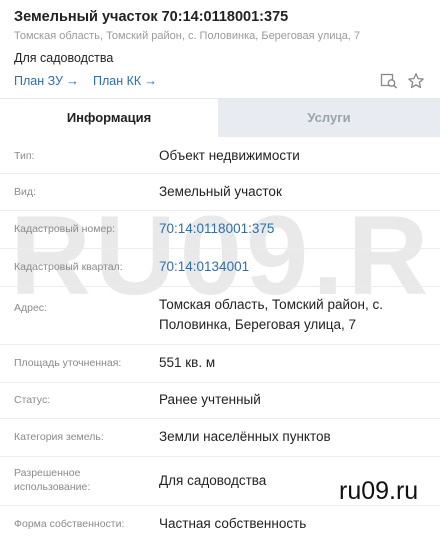 The width and height of the screenshot is (440, 546). What do you see at coordinates (294, 267) in the screenshot?
I see `cadastral-block-link: 70:14:0134001` at bounding box center [294, 267].